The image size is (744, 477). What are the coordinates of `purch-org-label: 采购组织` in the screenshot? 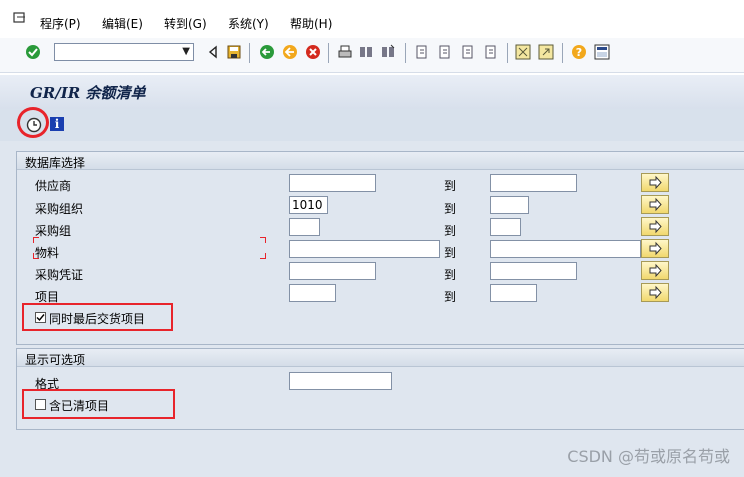 It's located at (59, 209).